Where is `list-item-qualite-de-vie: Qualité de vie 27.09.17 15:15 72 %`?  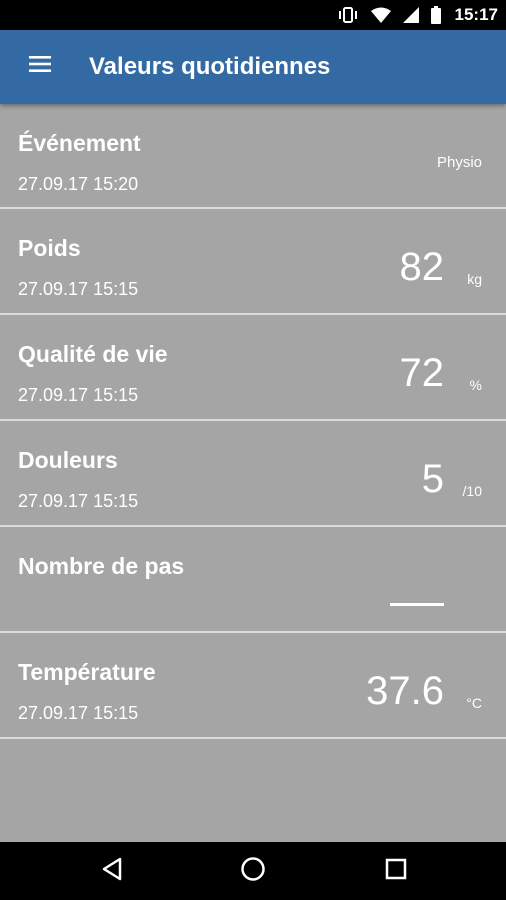
list-item-qualite-de-vie: Qualité de vie 27.09.17 15:15 72 % is located at coordinates (253, 368).